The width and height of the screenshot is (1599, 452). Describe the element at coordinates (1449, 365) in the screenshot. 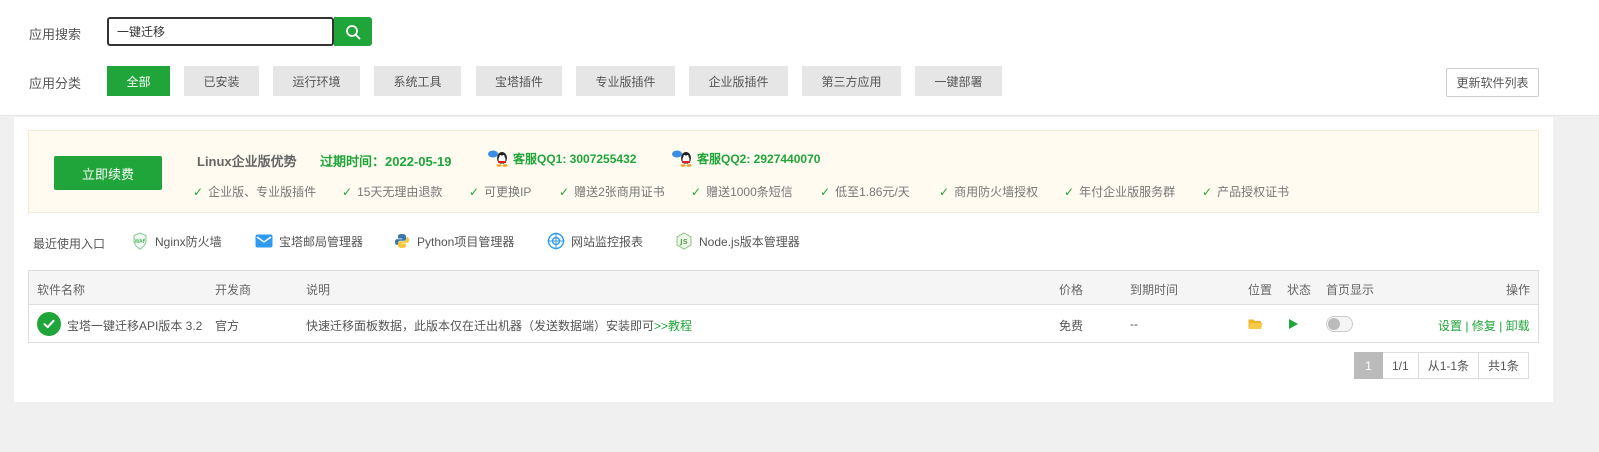

I see `page-range: 从1-1条` at that location.